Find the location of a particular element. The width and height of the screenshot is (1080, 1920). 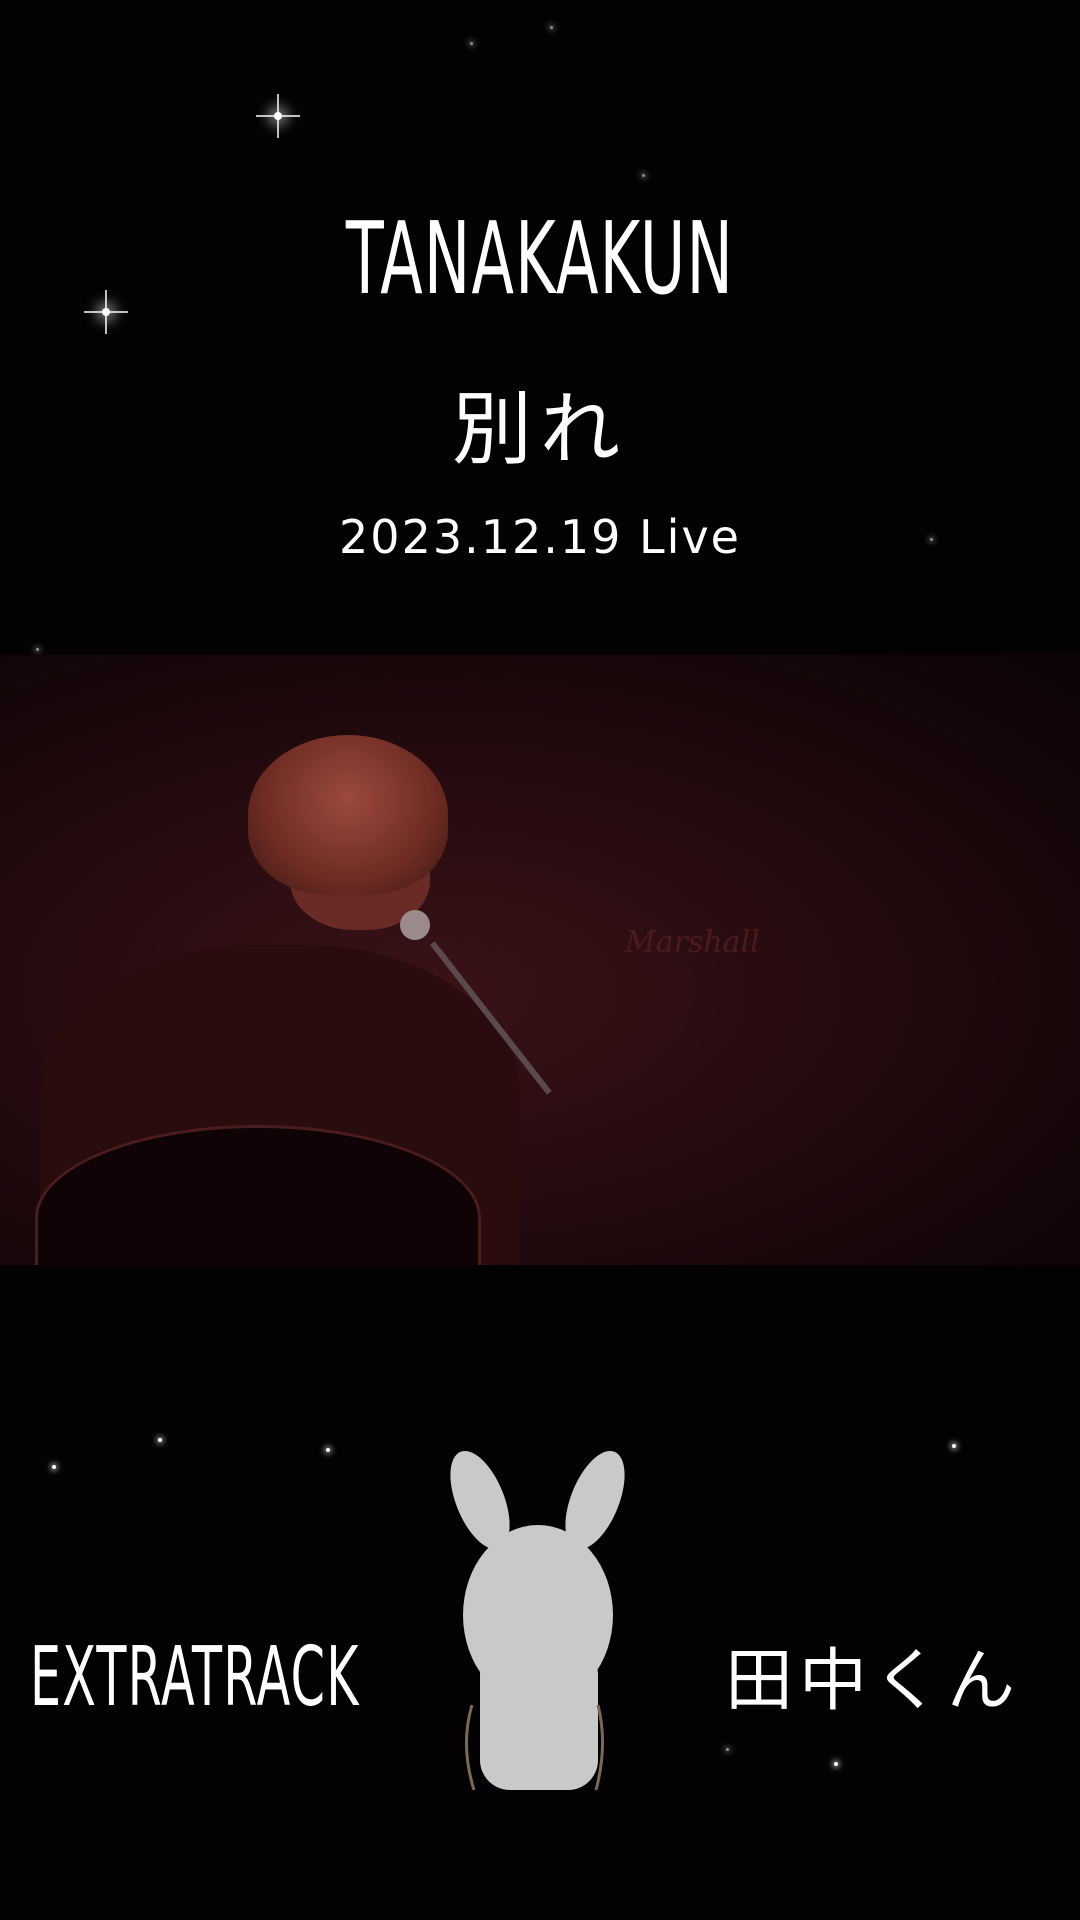

artist-title: TANAKAKUN is located at coordinates (540, 258).